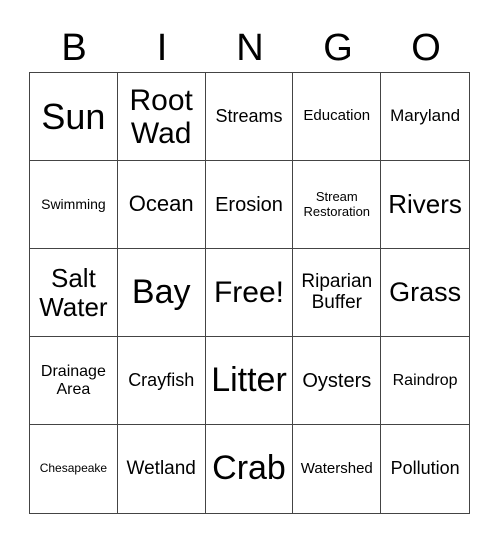 The image size is (500, 544). I want to click on bingo-cell: Grass, so click(425, 293).